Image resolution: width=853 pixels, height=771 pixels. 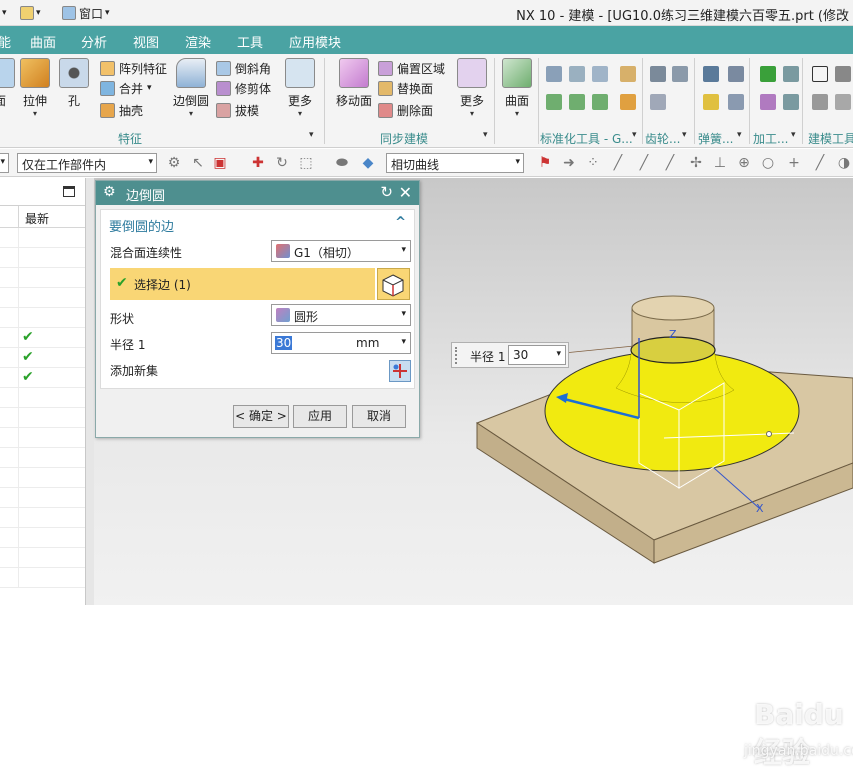 I want to click on rotate-icon: ↻, so click(x=282, y=163).